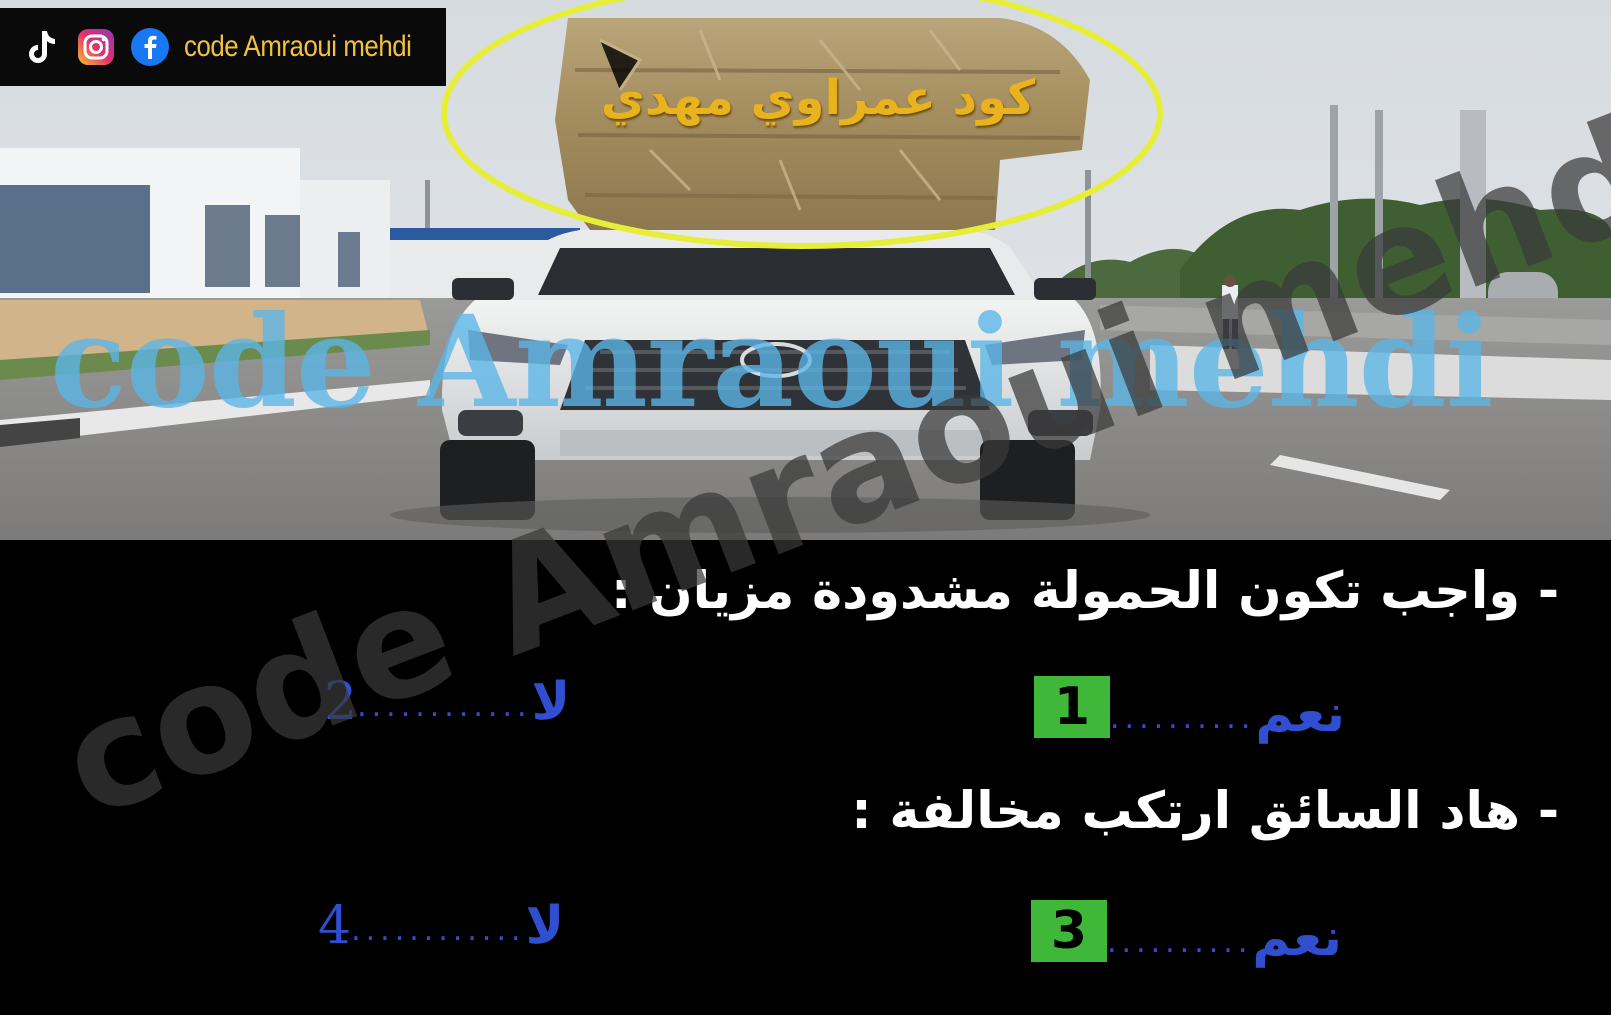 This screenshot has height=1015, width=1611. Describe the element at coordinates (341, 702) in the screenshot. I see `option-number: 2` at that location.